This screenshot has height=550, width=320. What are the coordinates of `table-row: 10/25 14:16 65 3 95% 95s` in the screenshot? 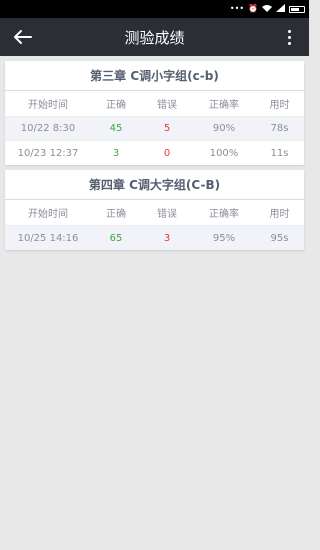 It's located at (154, 238).